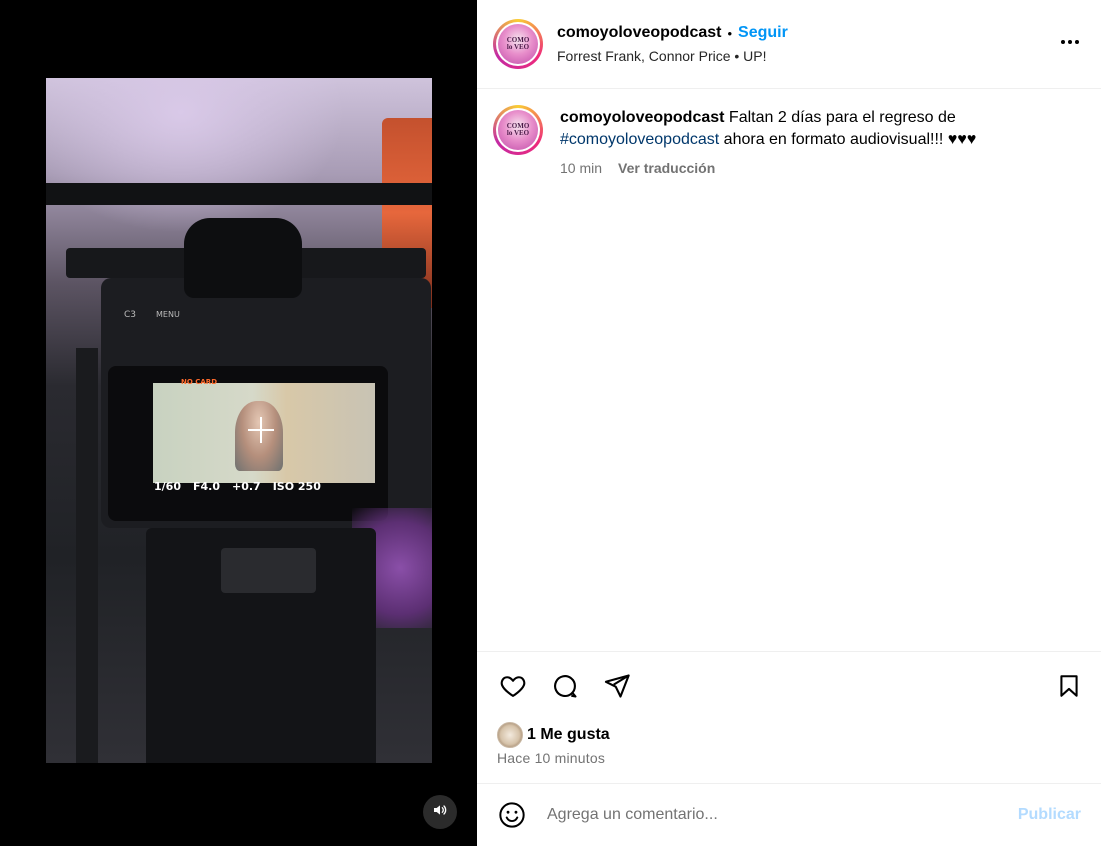 Image resolution: width=1101 pixels, height=846 pixels. Describe the element at coordinates (763, 33) in the screenshot. I see `follow-button: Seguir` at that location.